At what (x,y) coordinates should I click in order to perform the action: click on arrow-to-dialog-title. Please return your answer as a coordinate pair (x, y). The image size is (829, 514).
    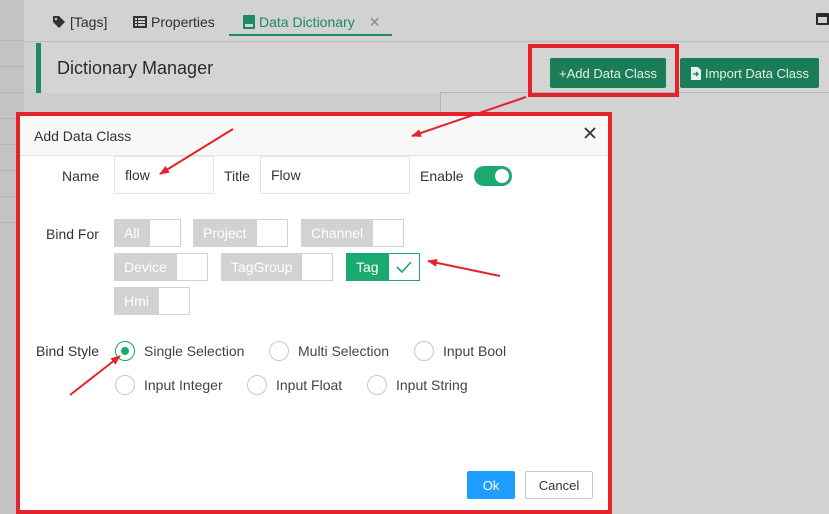
    Looking at the image, I should click on (469, 116).